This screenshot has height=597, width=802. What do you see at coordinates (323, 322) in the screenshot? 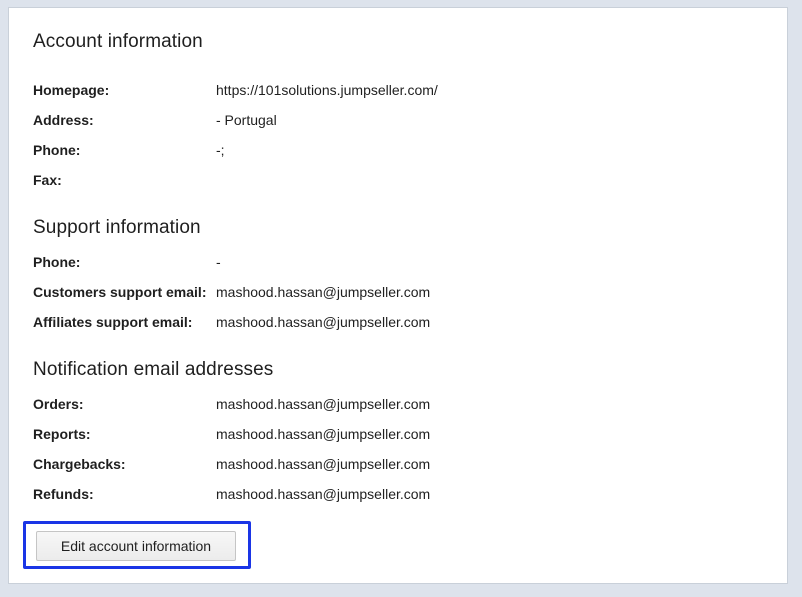
I see `affiliates-support-email-value: mashood.hassan@jumpseller.com` at bounding box center [323, 322].